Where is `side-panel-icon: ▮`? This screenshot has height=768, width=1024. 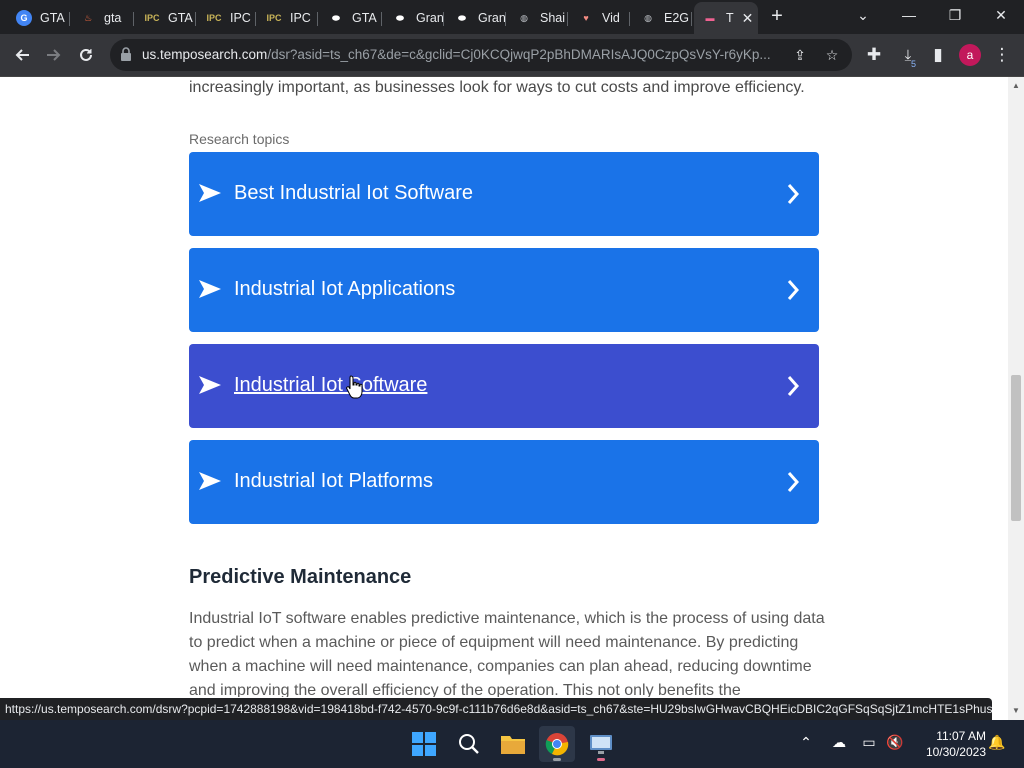
side-panel-icon: ▮ is located at coordinates (938, 55).